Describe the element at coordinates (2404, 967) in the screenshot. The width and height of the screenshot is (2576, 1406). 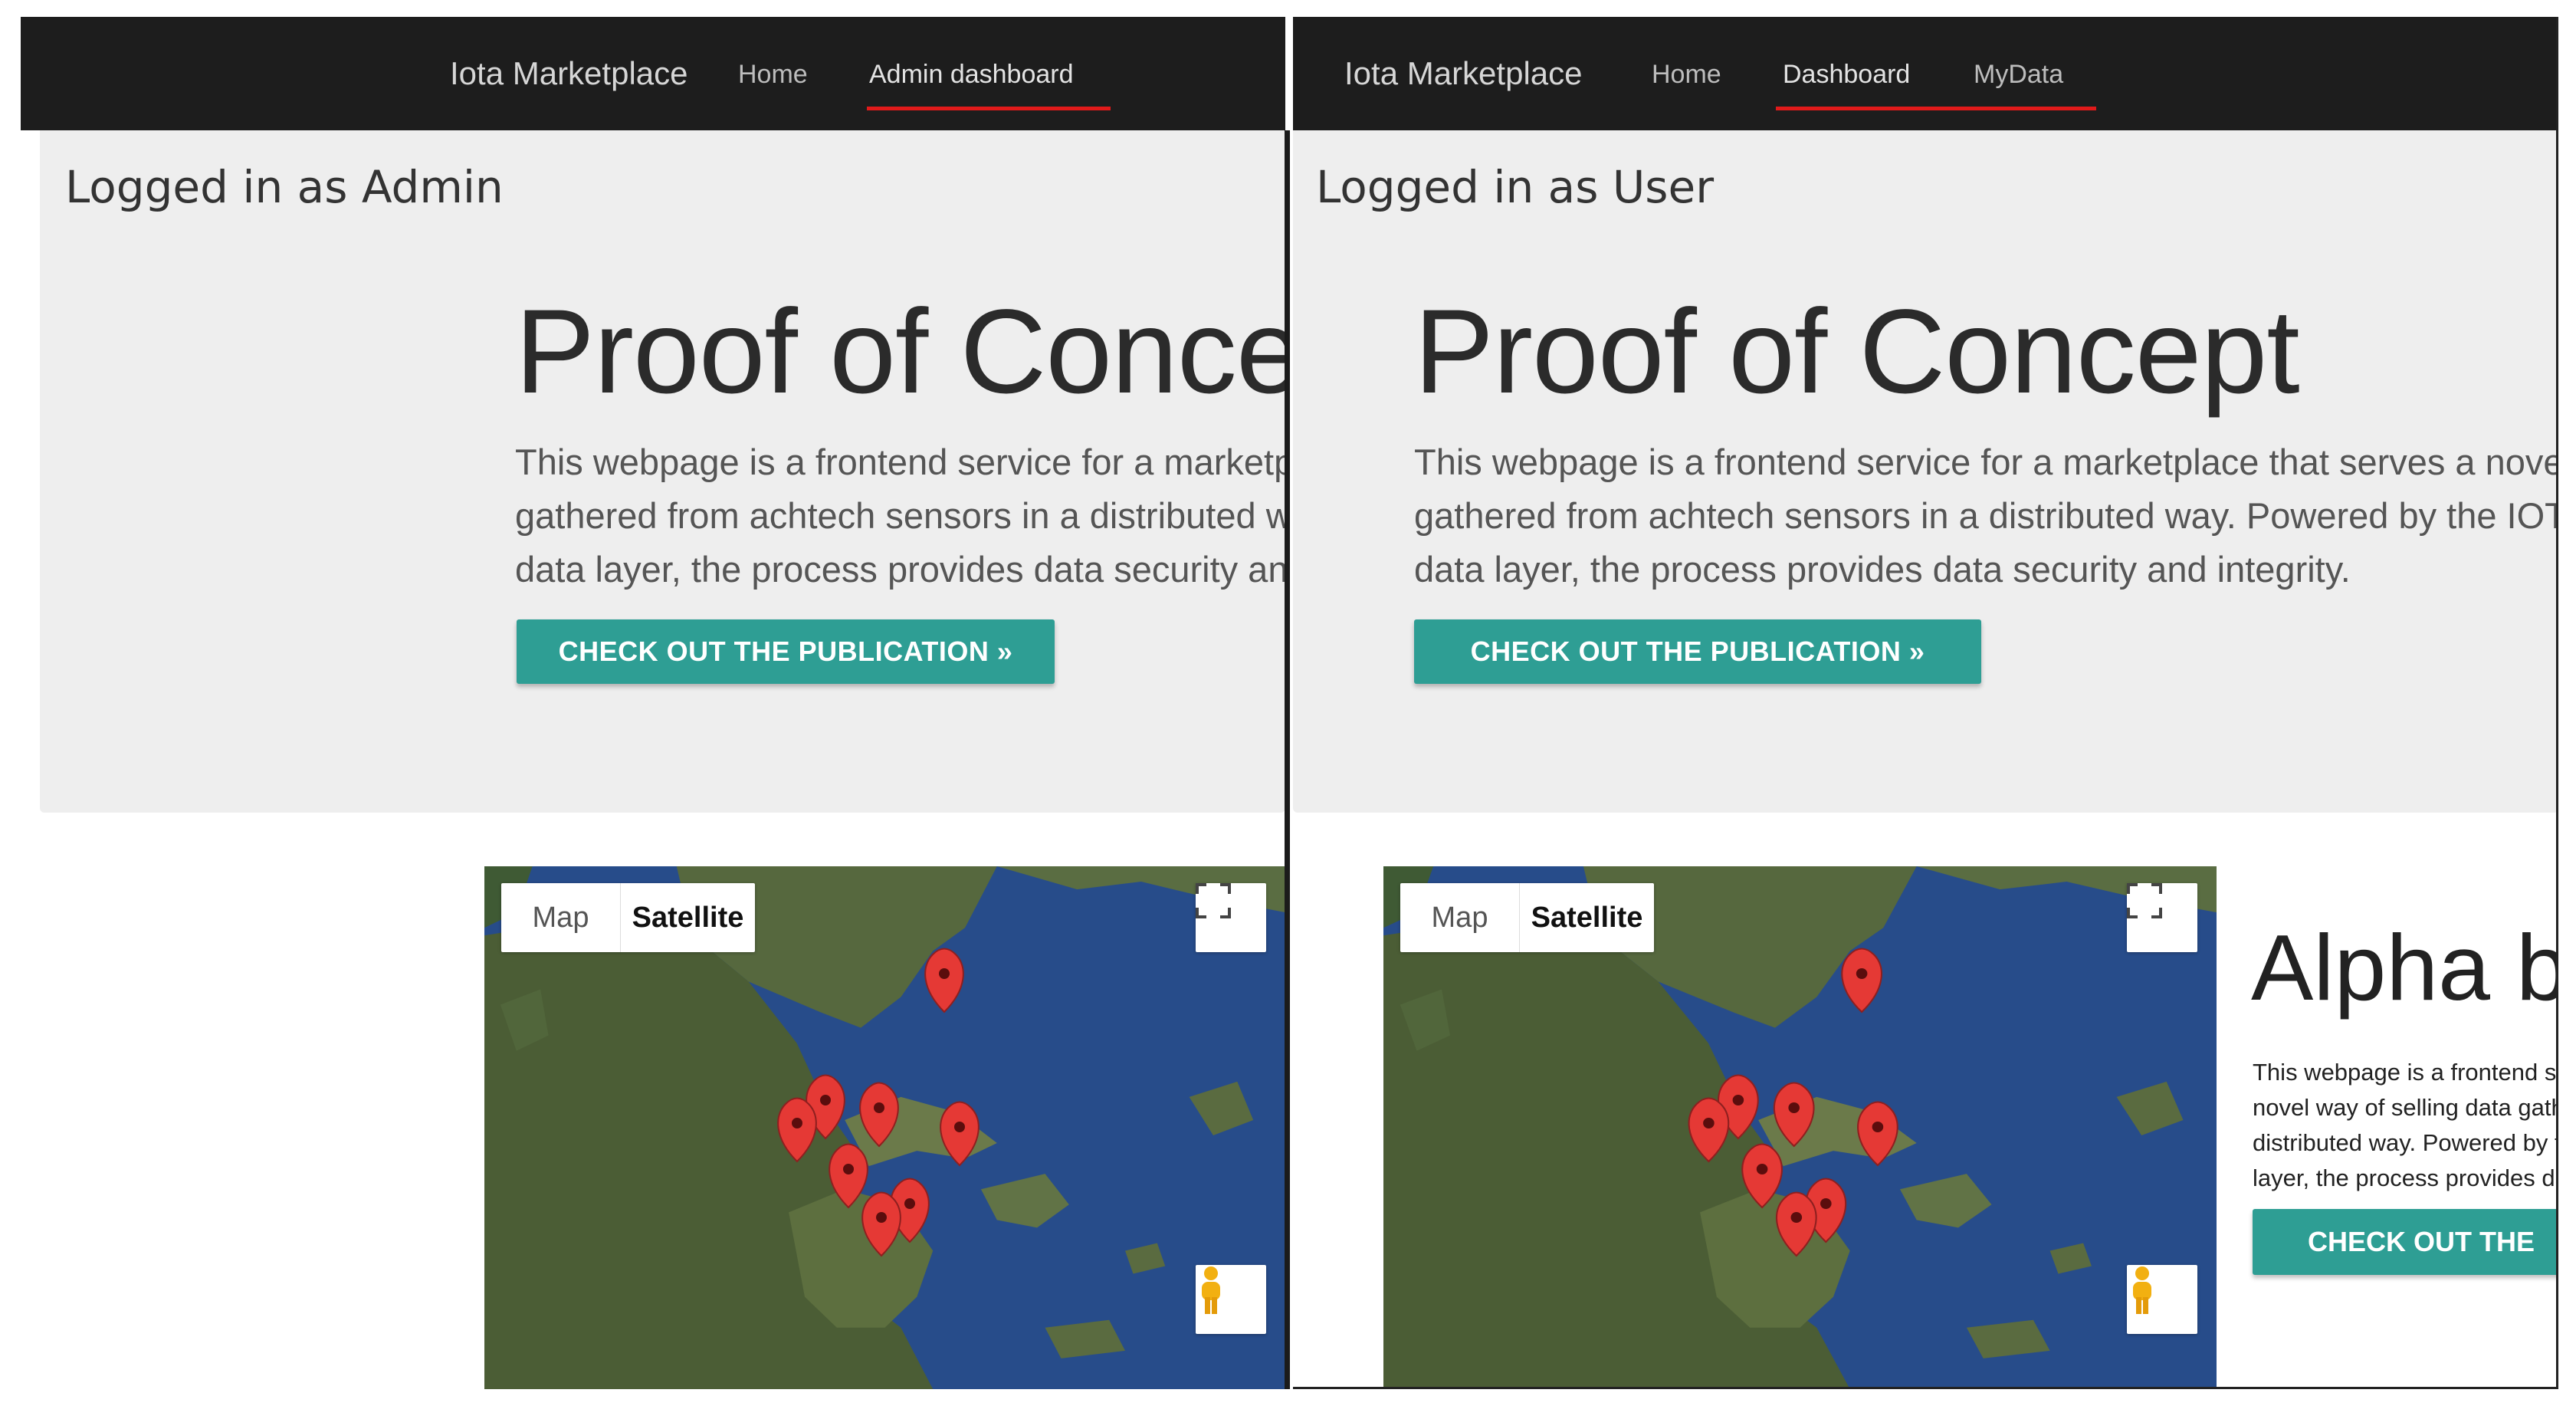
I see `alpha-section-title: Alpha b` at that location.